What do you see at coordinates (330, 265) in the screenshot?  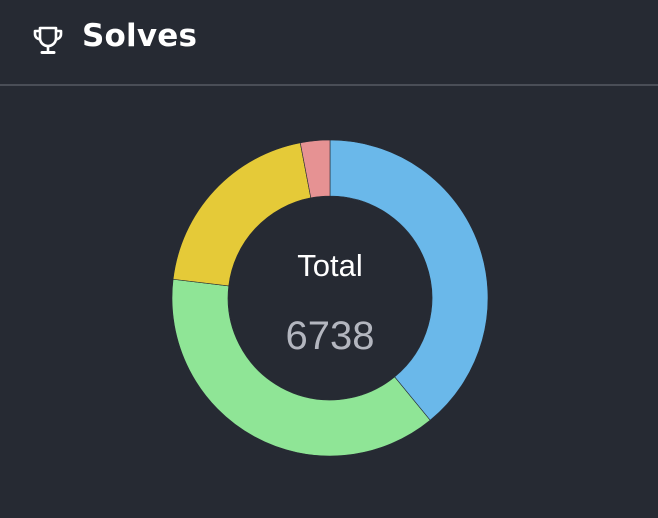 I see `total-label: Total` at bounding box center [330, 265].